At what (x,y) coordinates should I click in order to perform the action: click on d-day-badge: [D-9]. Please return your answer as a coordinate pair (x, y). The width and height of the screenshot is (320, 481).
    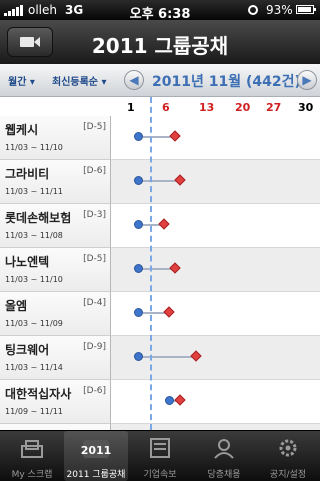
    Looking at the image, I should click on (94, 347).